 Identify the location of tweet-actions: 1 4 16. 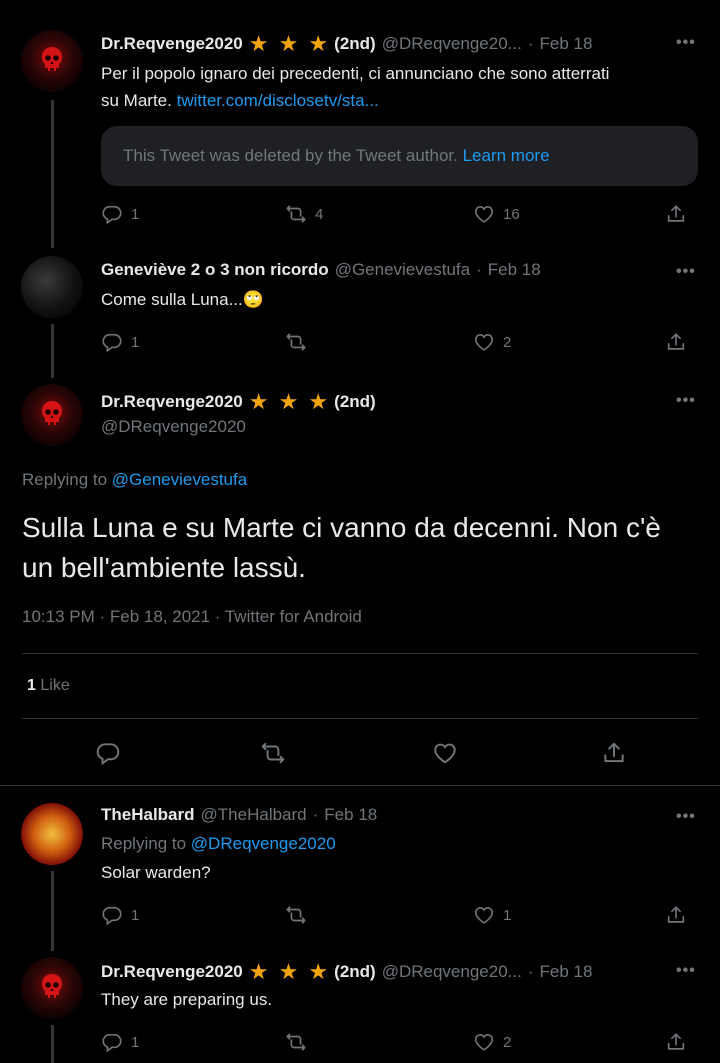
(401, 214).